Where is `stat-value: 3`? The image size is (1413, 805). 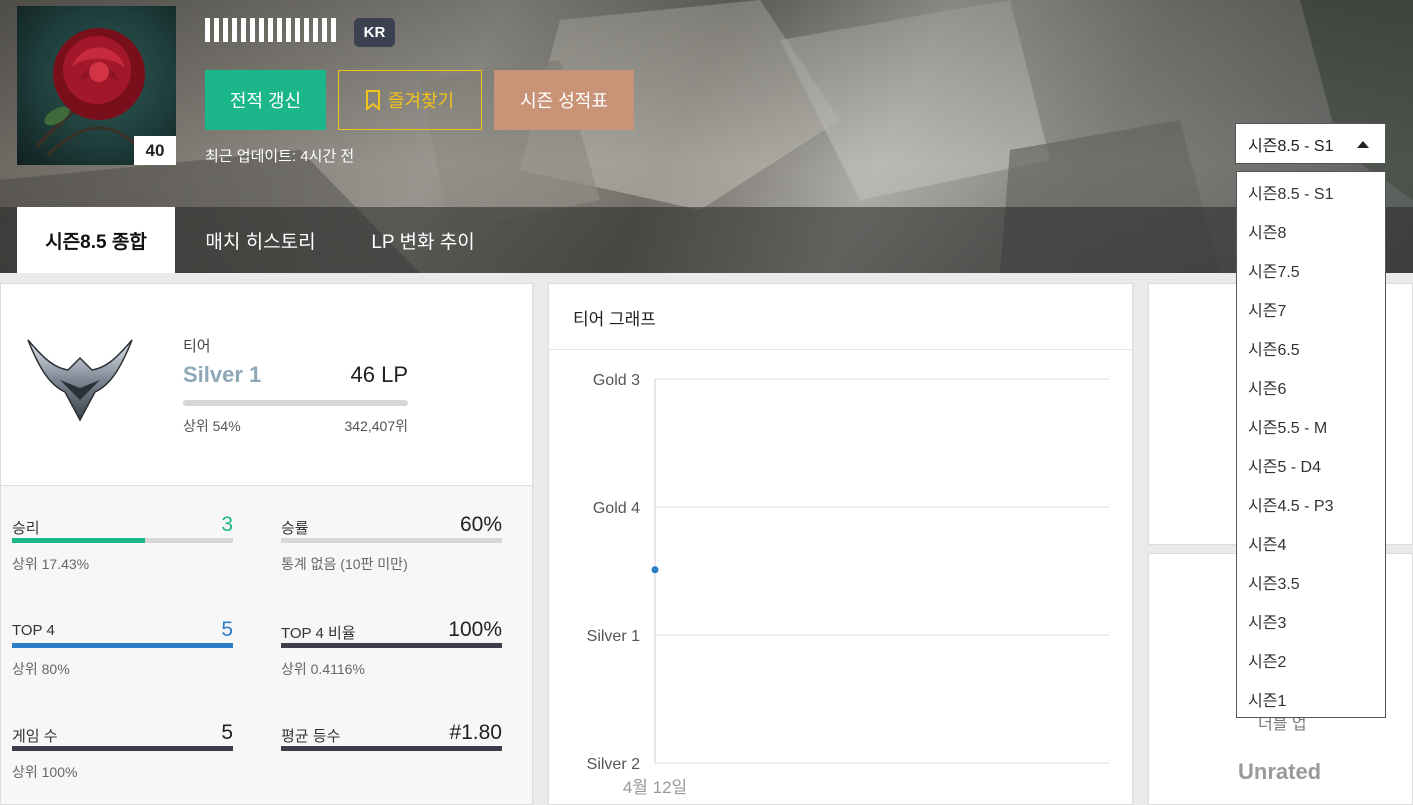
stat-value: 3 is located at coordinates (227, 524).